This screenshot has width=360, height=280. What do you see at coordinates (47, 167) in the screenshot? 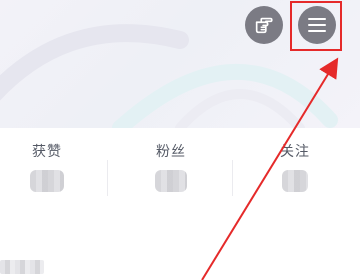
I see `stat-likes: 获赞` at bounding box center [47, 167].